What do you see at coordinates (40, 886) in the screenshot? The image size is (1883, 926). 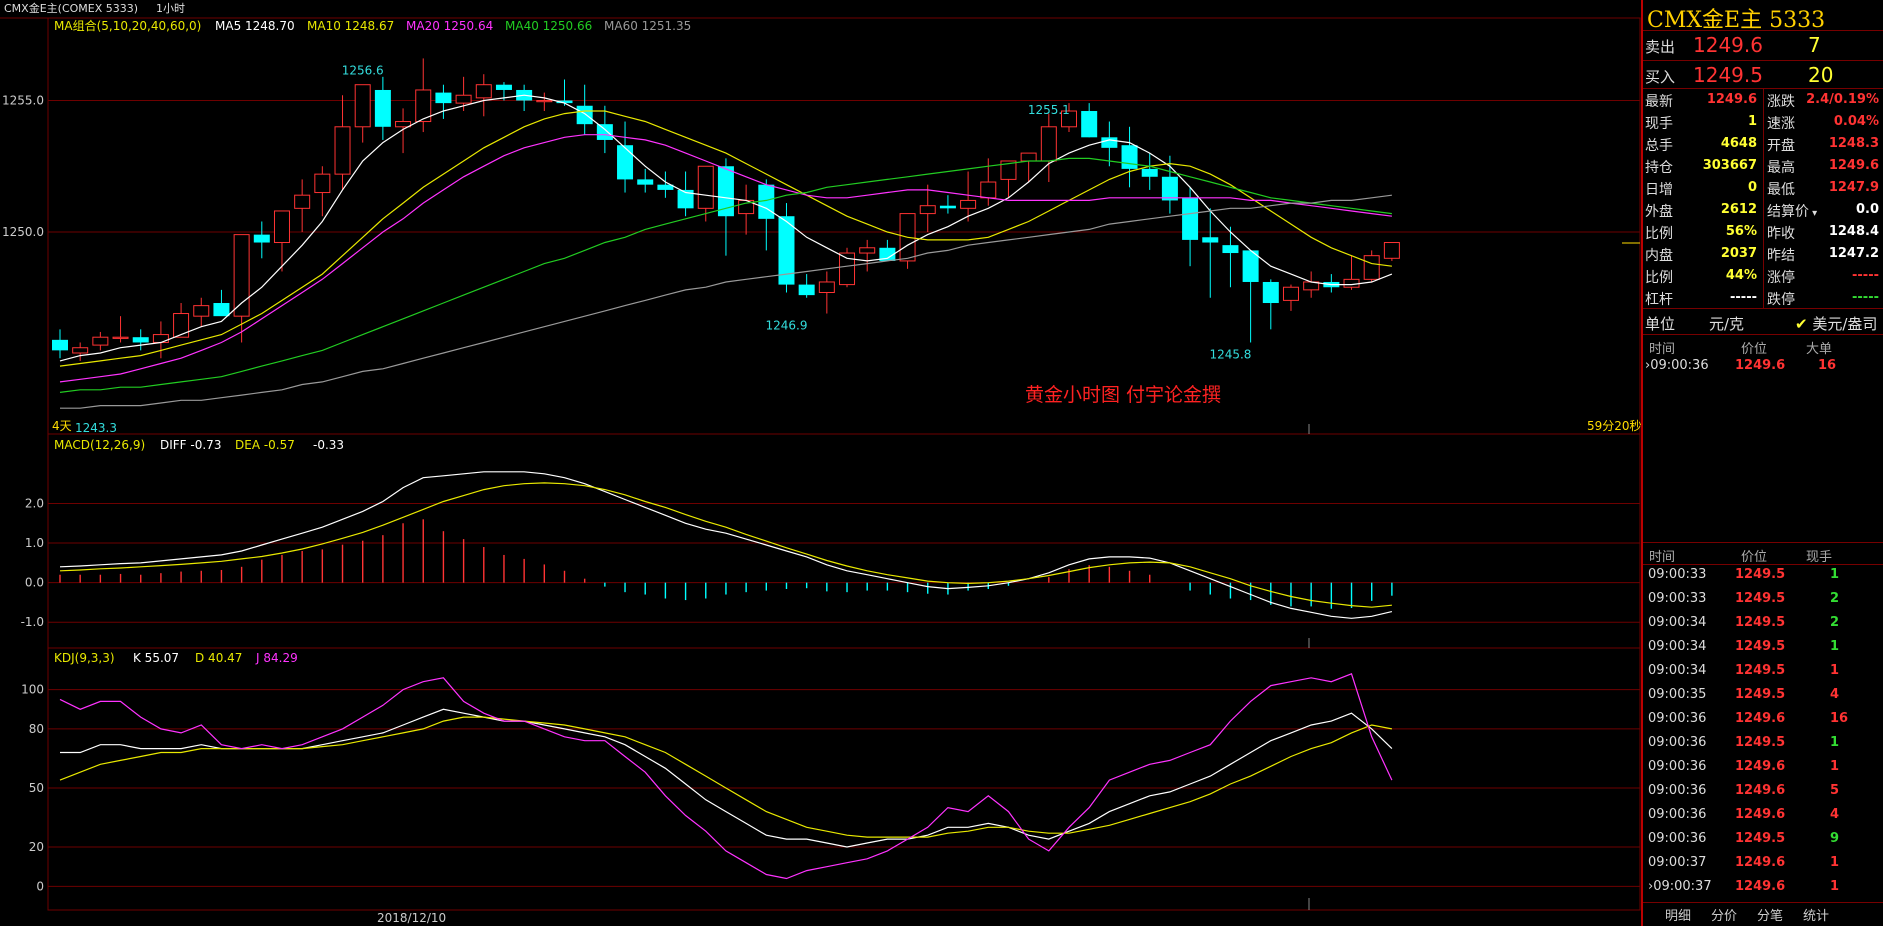 I see `kdj-tick-label: 0` at bounding box center [40, 886].